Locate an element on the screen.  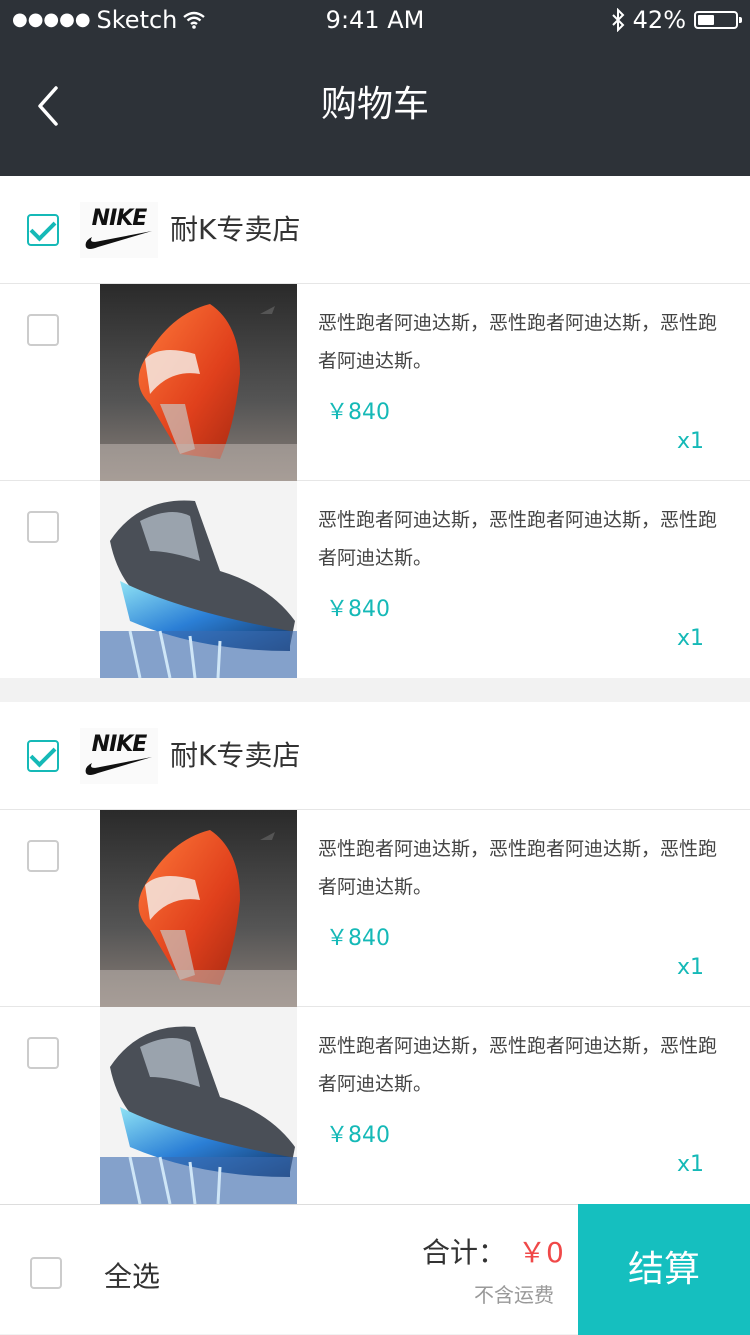
total-amount: ￥0 is located at coordinates (541, 1252).